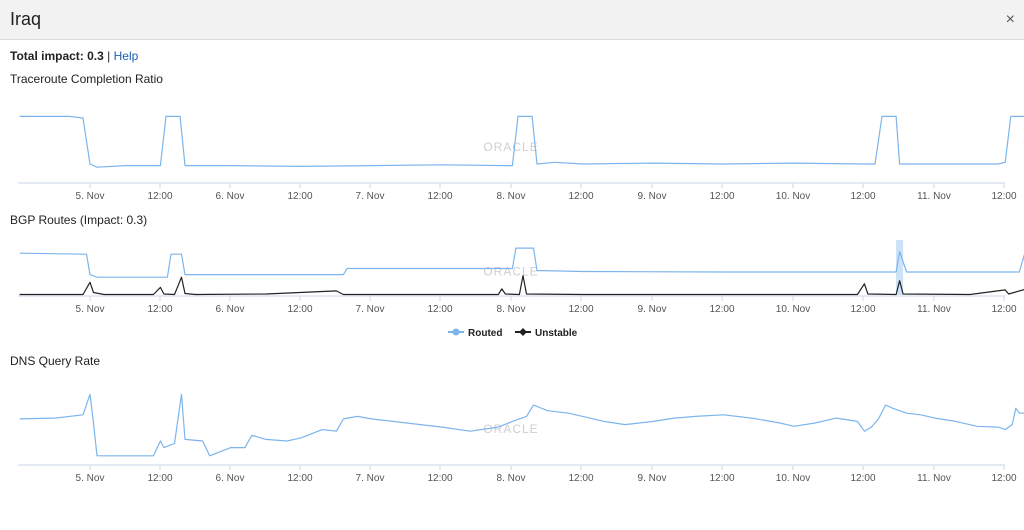 This screenshot has width=1024, height=530. What do you see at coordinates (126, 56) in the screenshot?
I see `help-link: Help` at bounding box center [126, 56].